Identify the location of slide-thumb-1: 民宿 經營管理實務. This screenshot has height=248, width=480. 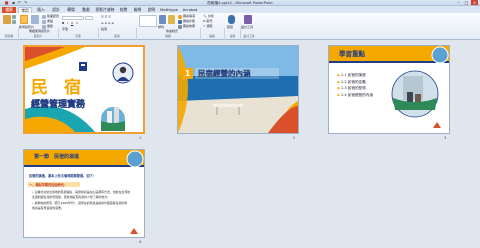
(84, 89).